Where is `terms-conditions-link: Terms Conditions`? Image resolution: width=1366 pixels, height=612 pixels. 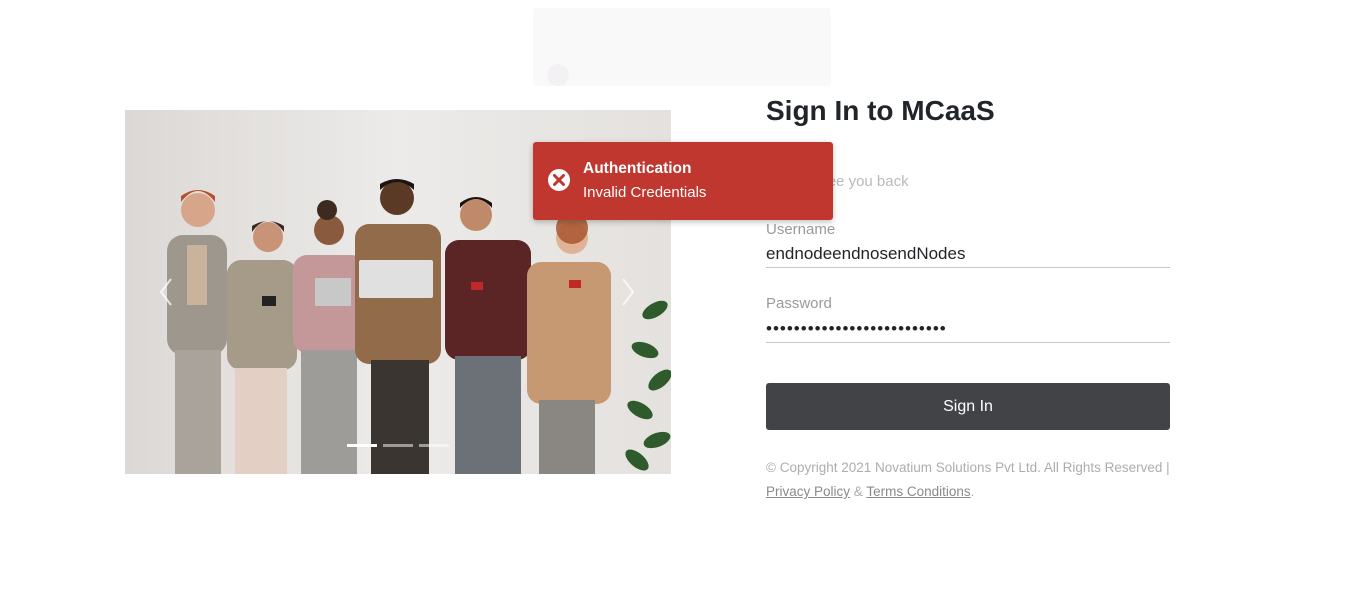 terms-conditions-link: Terms Conditions is located at coordinates (918, 491).